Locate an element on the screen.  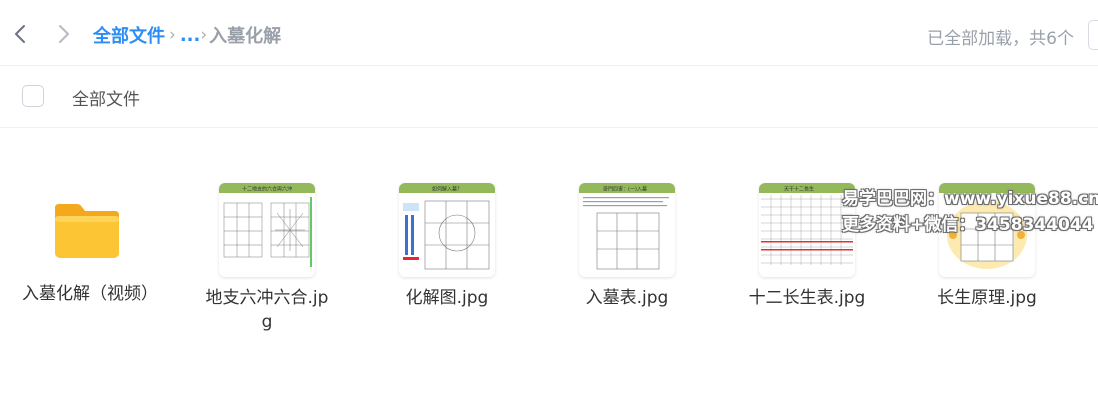
file-name: 地支六冲六合.jpg is located at coordinates (267, 310).